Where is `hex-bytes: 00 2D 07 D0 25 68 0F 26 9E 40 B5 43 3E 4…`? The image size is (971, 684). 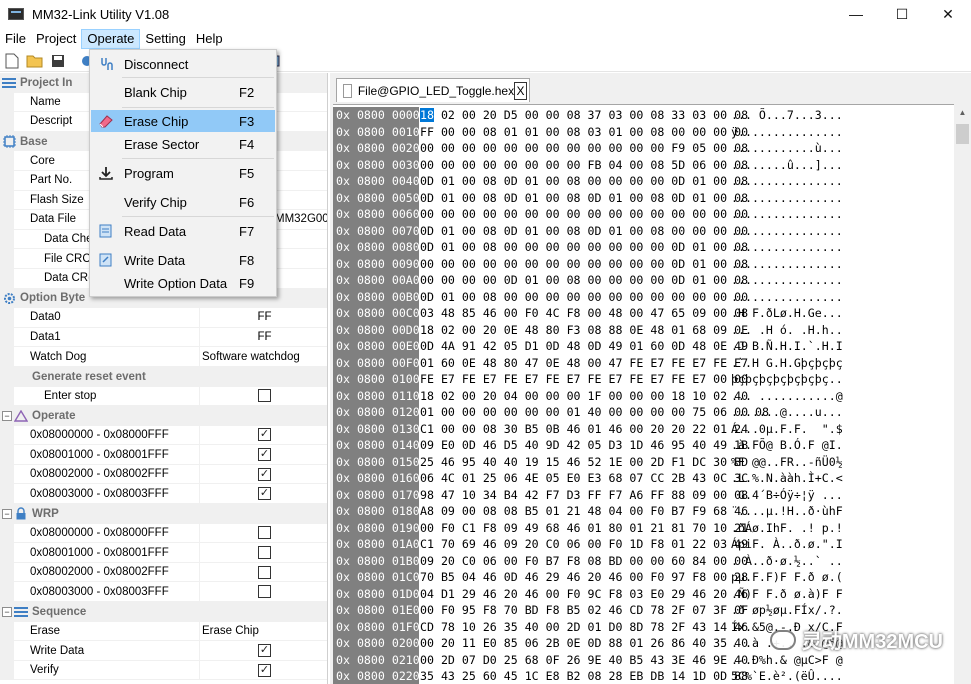
hex-bytes: 00 2D 07 D0 25 68 0F 26 9E 40 B5 43 3E 4… is located at coordinates (583, 660).